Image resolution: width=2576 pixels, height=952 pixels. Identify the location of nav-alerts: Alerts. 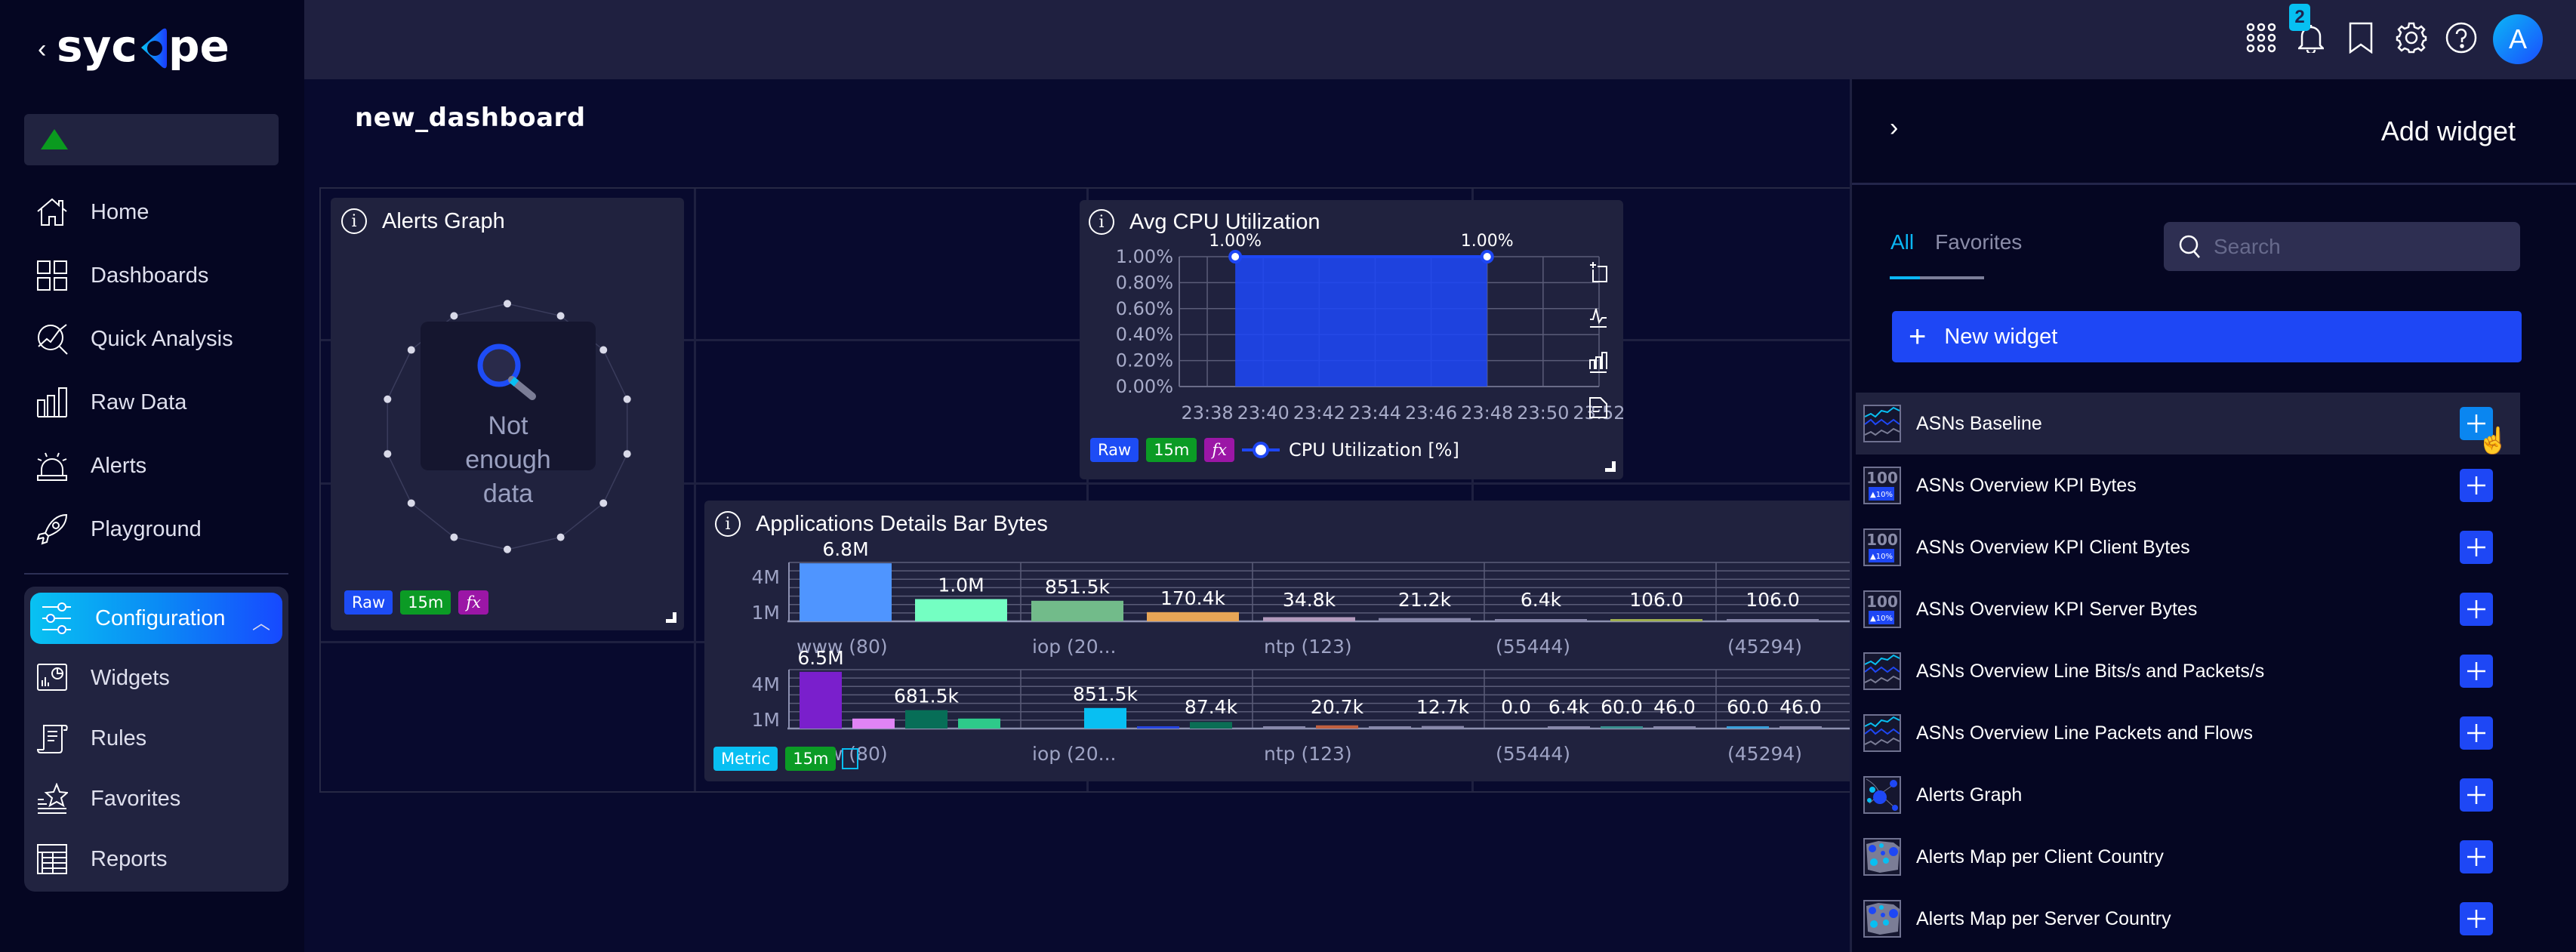
(91, 465).